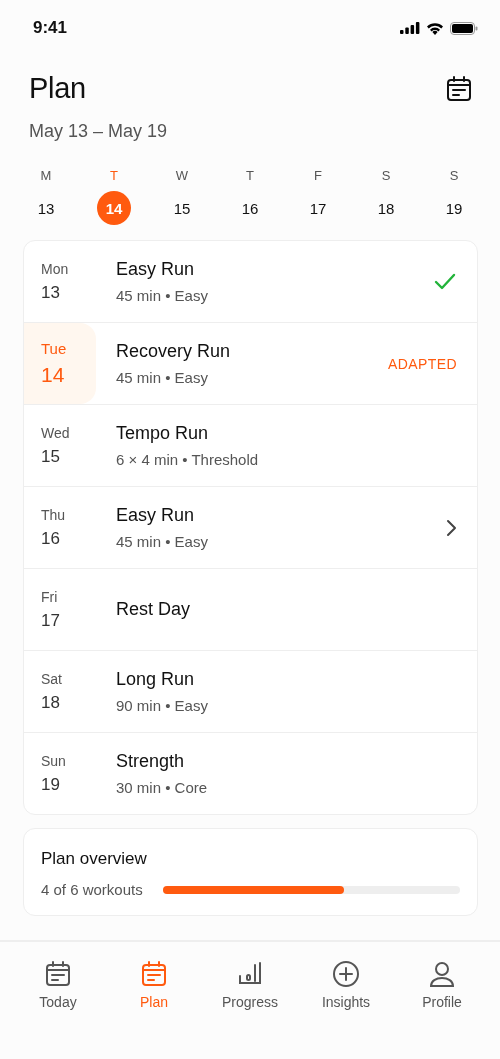 This screenshot has height=1059, width=500. What do you see at coordinates (346, 974) in the screenshot?
I see `plus-circle-icon` at bounding box center [346, 974].